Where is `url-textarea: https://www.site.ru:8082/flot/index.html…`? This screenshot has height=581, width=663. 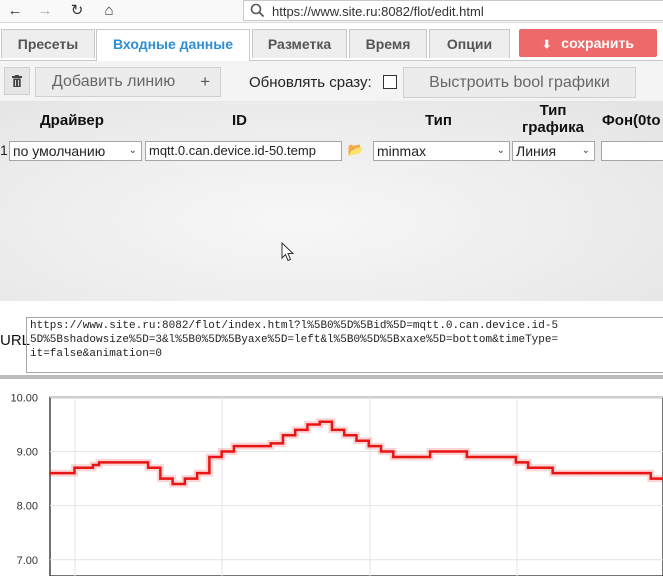
url-textarea: https://www.site.ru:8082/flot/index.html… is located at coordinates (344, 345).